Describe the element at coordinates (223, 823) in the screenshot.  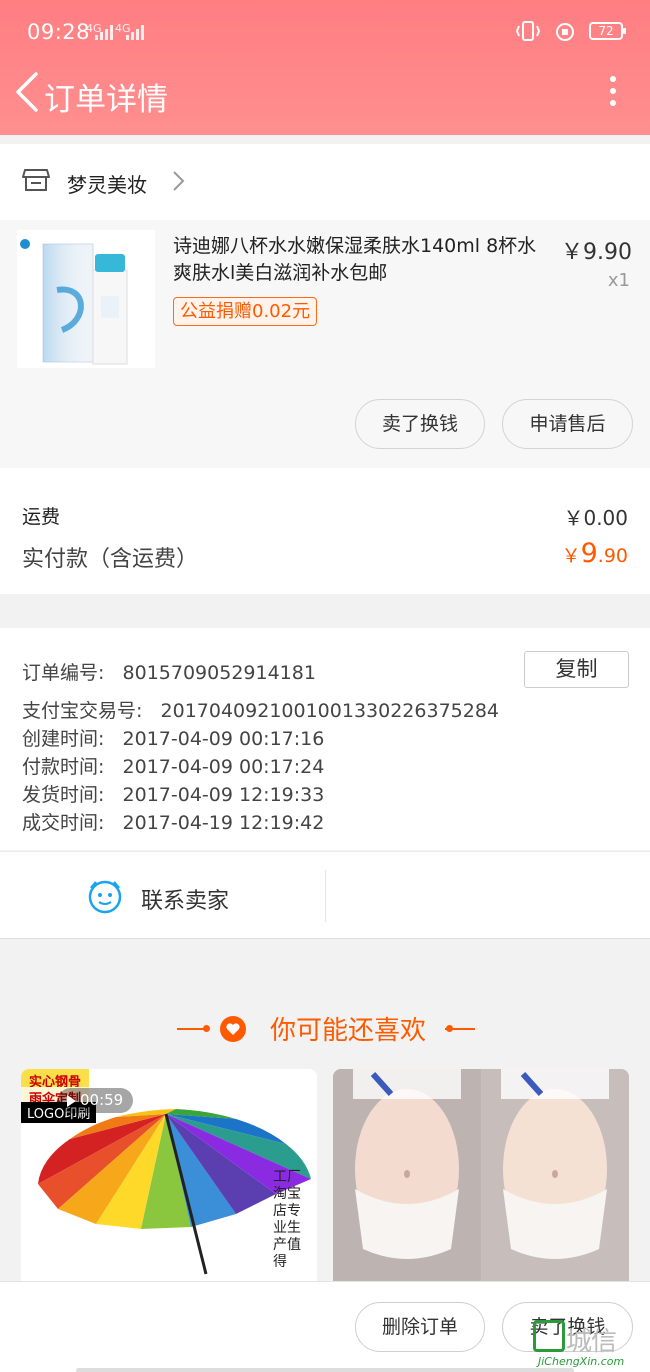
I see `completed-time-value: 2017-04-19 12:19:42` at that location.